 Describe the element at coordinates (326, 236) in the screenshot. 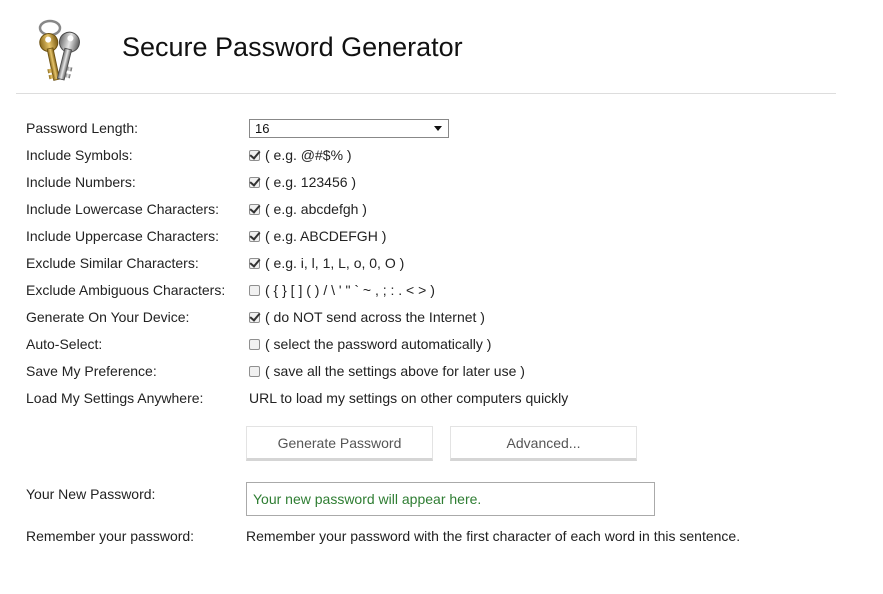

I see `include-uppercase-hint: ( e.g. ABCDEFGH )` at that location.